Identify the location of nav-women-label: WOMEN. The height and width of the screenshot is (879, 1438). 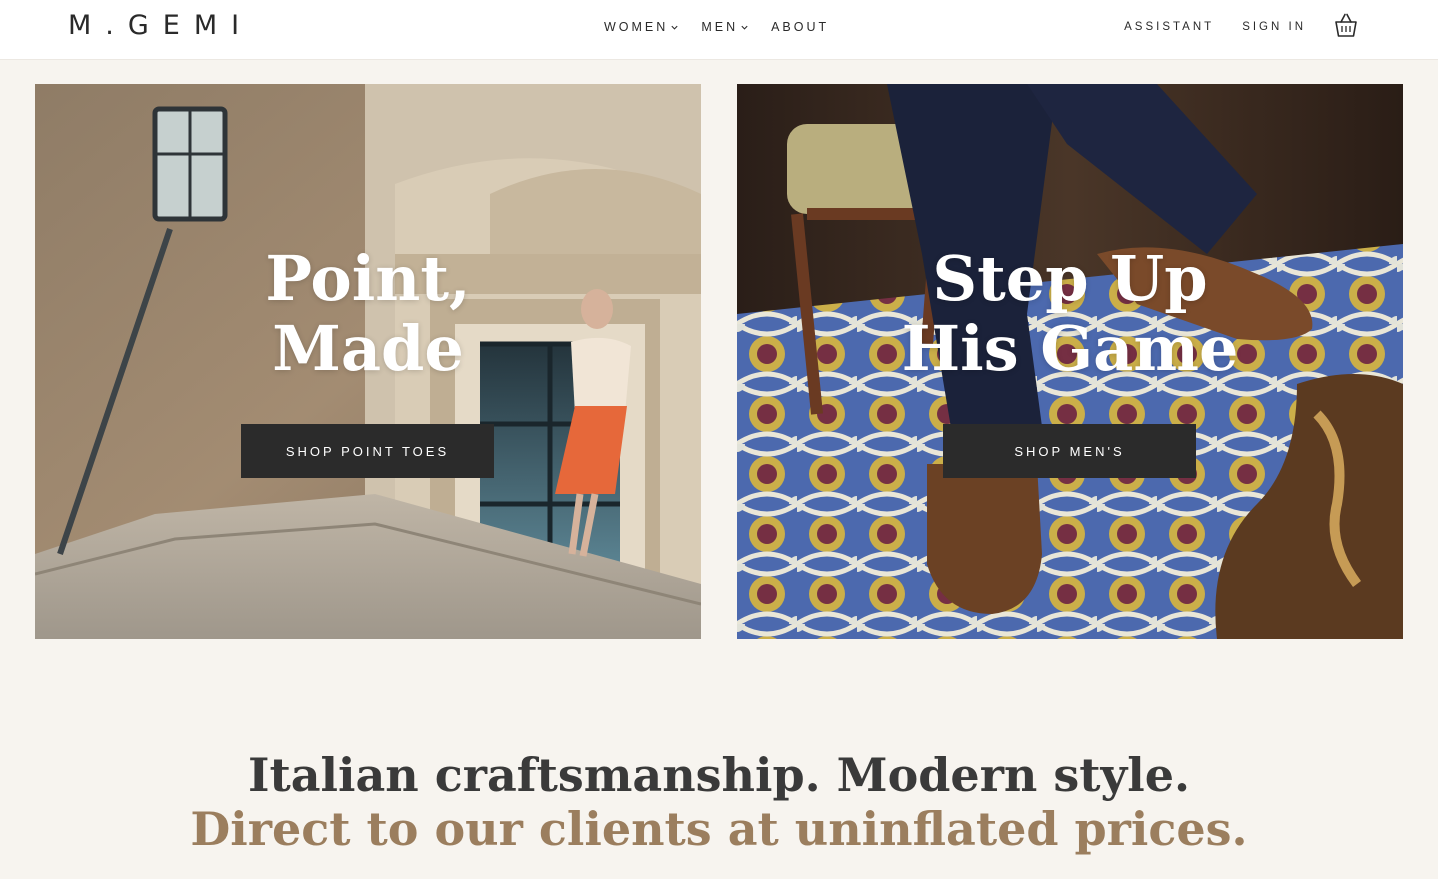
(636, 27).